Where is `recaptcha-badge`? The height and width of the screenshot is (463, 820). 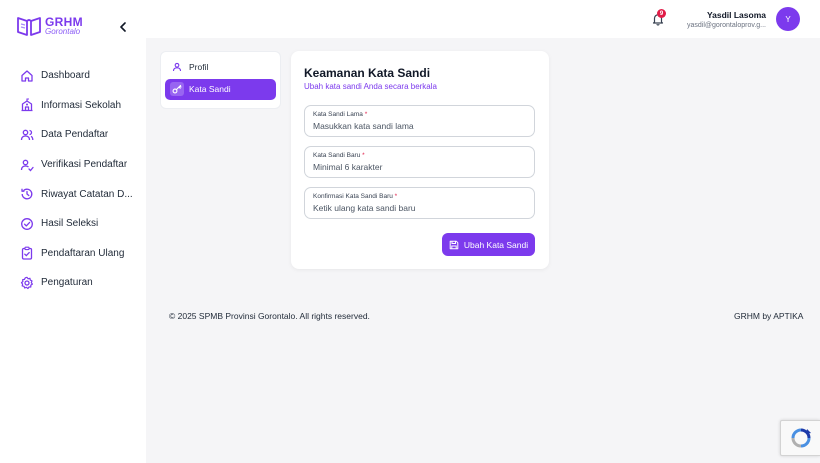
recaptcha-badge is located at coordinates (800, 438).